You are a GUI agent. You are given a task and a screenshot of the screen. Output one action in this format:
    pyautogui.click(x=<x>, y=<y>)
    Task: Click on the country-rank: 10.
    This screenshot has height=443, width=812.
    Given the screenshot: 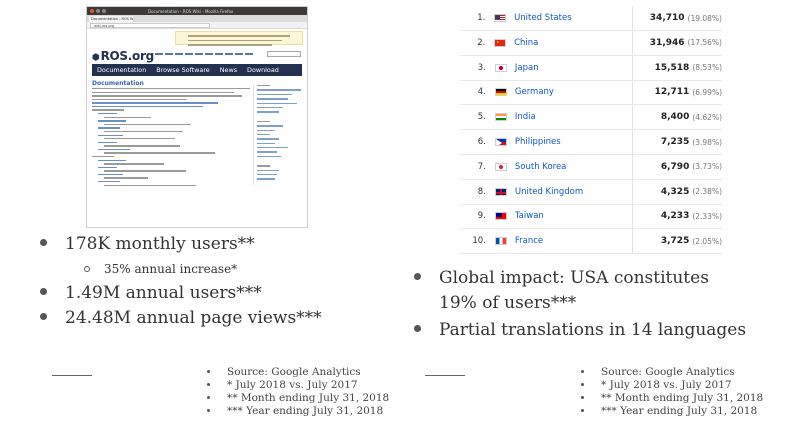 What is the action you would take?
    pyautogui.click(x=479, y=241)
    